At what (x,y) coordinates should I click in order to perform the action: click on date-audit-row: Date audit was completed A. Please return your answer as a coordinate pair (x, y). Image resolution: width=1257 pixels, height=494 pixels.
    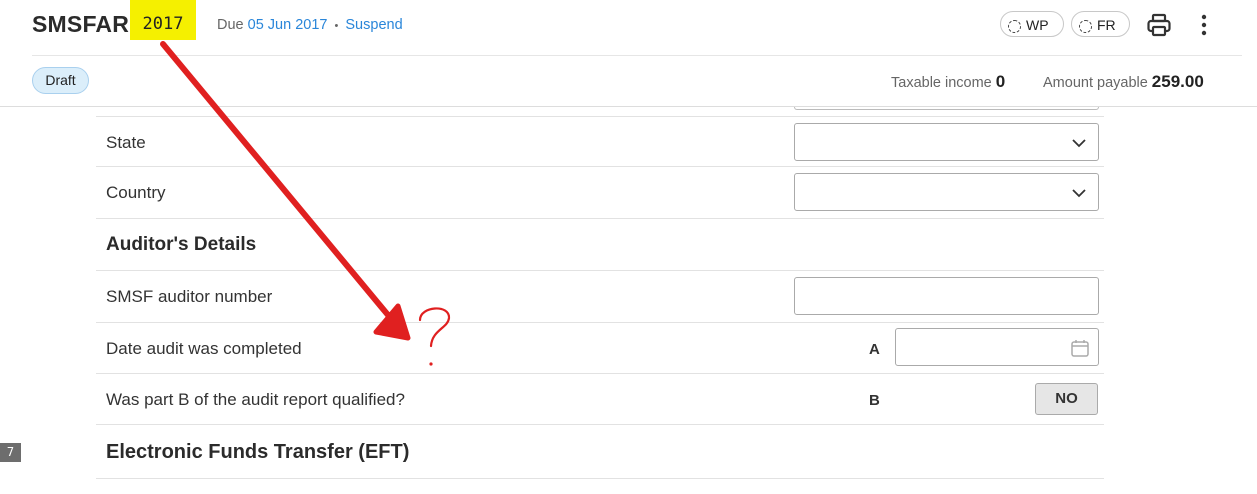
    Looking at the image, I should click on (600, 348).